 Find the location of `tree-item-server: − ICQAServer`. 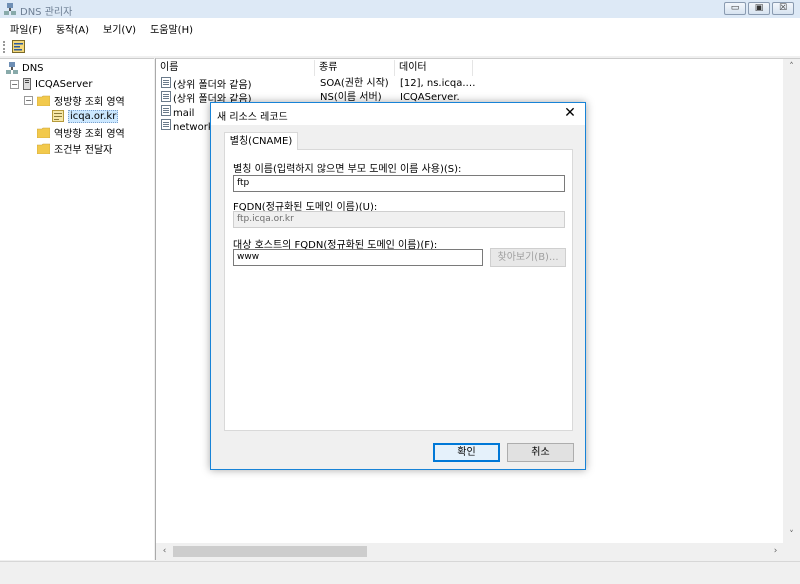

tree-item-server: − ICQAServer is located at coordinates (51, 84).